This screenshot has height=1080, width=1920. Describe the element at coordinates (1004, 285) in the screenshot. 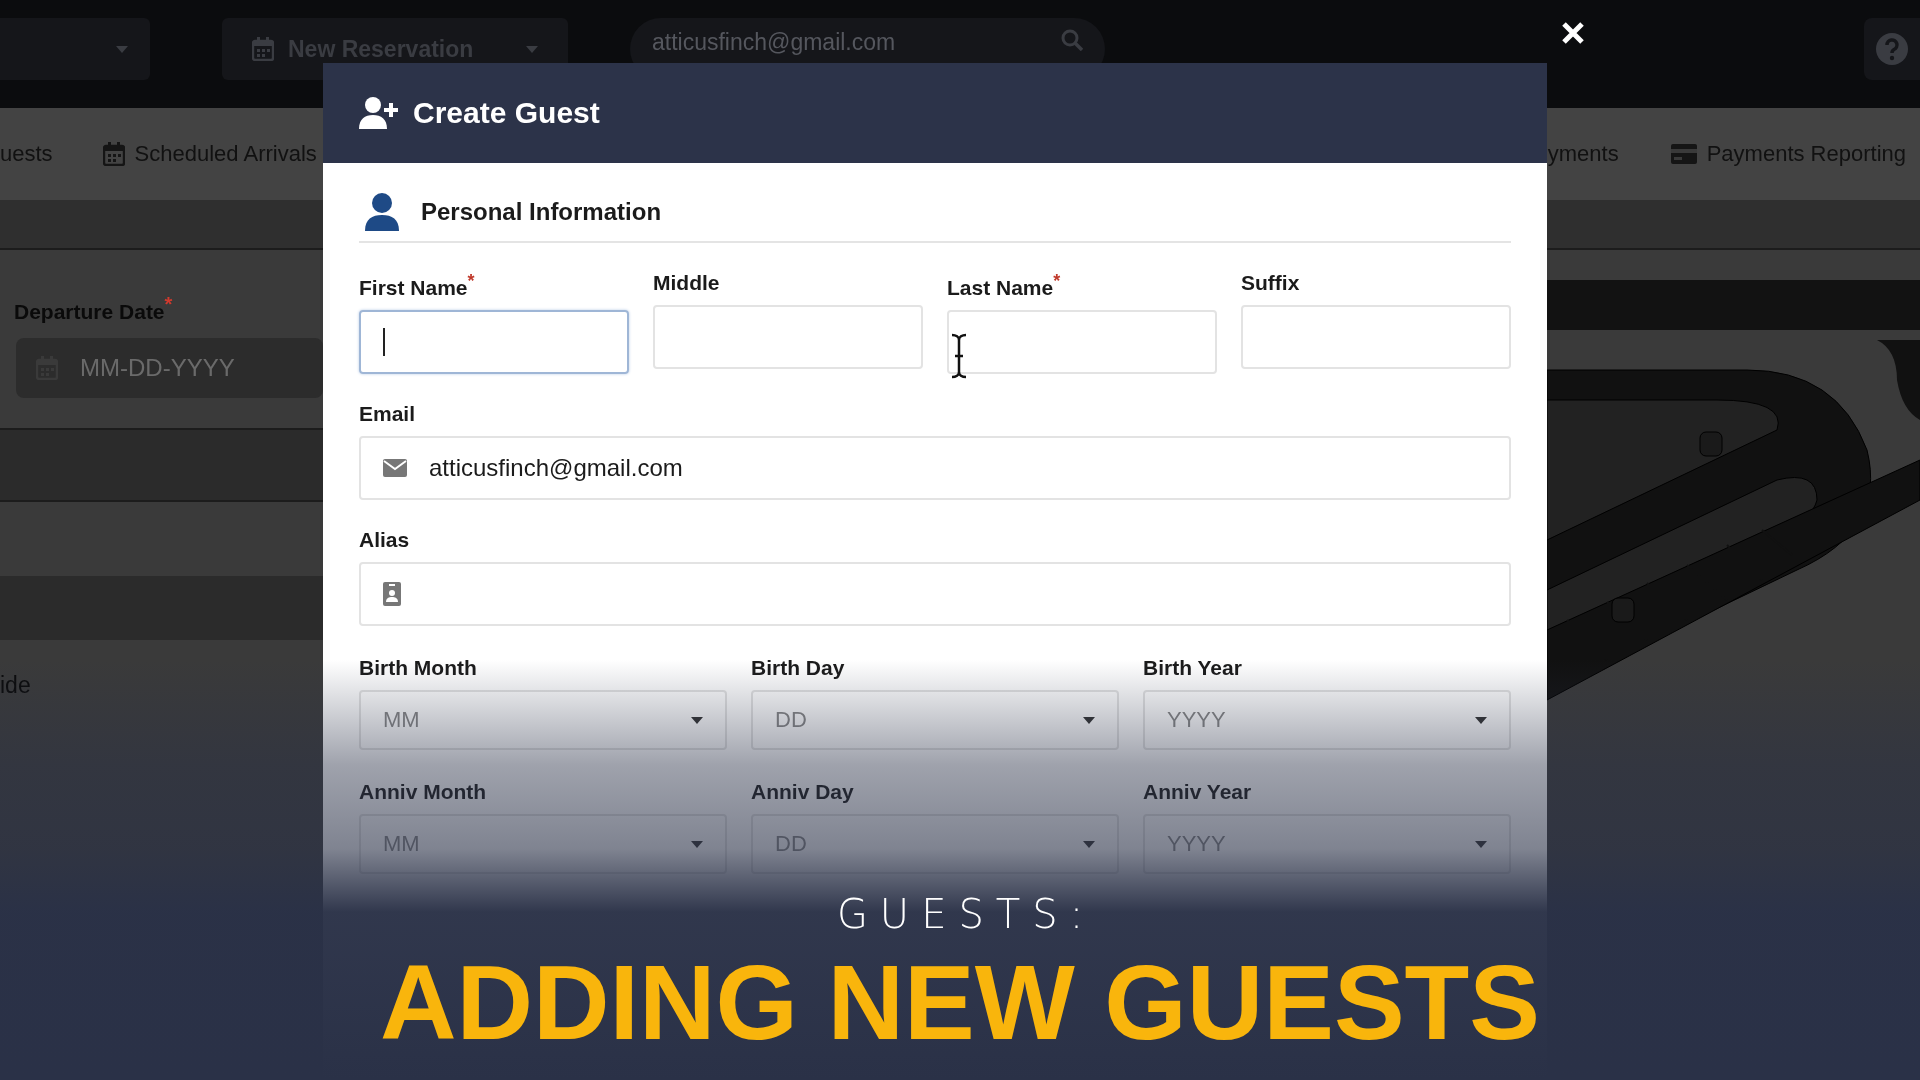

I see `field-label: Last Name$^{*}$` at that location.